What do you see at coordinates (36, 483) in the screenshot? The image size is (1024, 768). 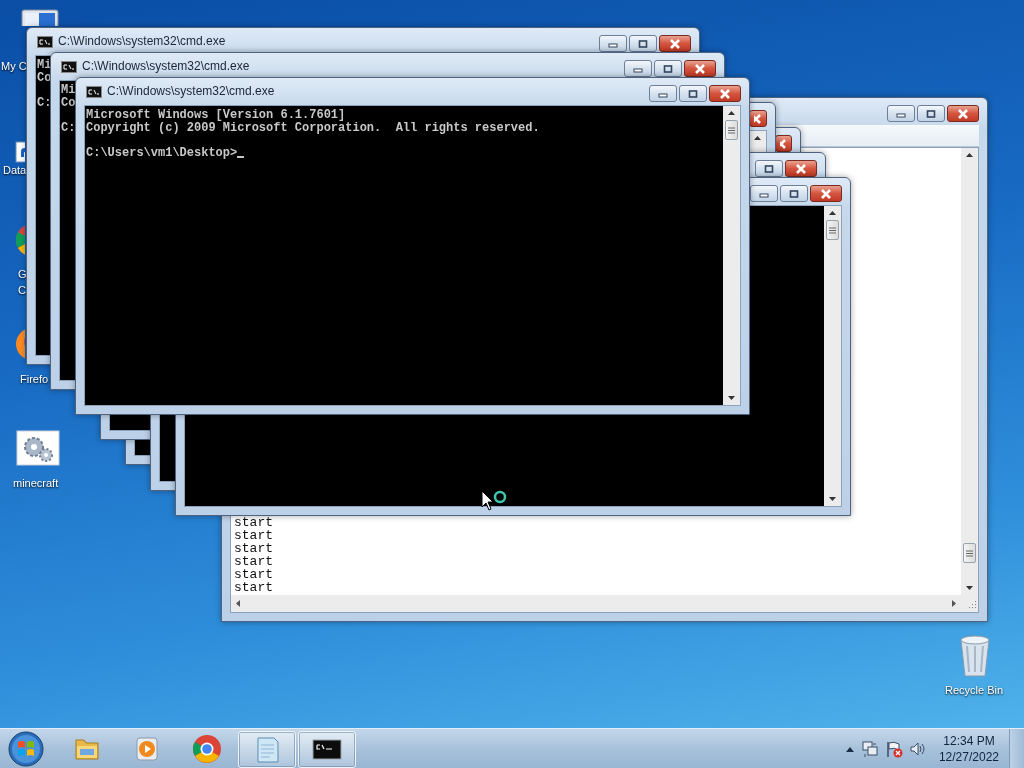 I see `icon-label: minecraft` at bounding box center [36, 483].